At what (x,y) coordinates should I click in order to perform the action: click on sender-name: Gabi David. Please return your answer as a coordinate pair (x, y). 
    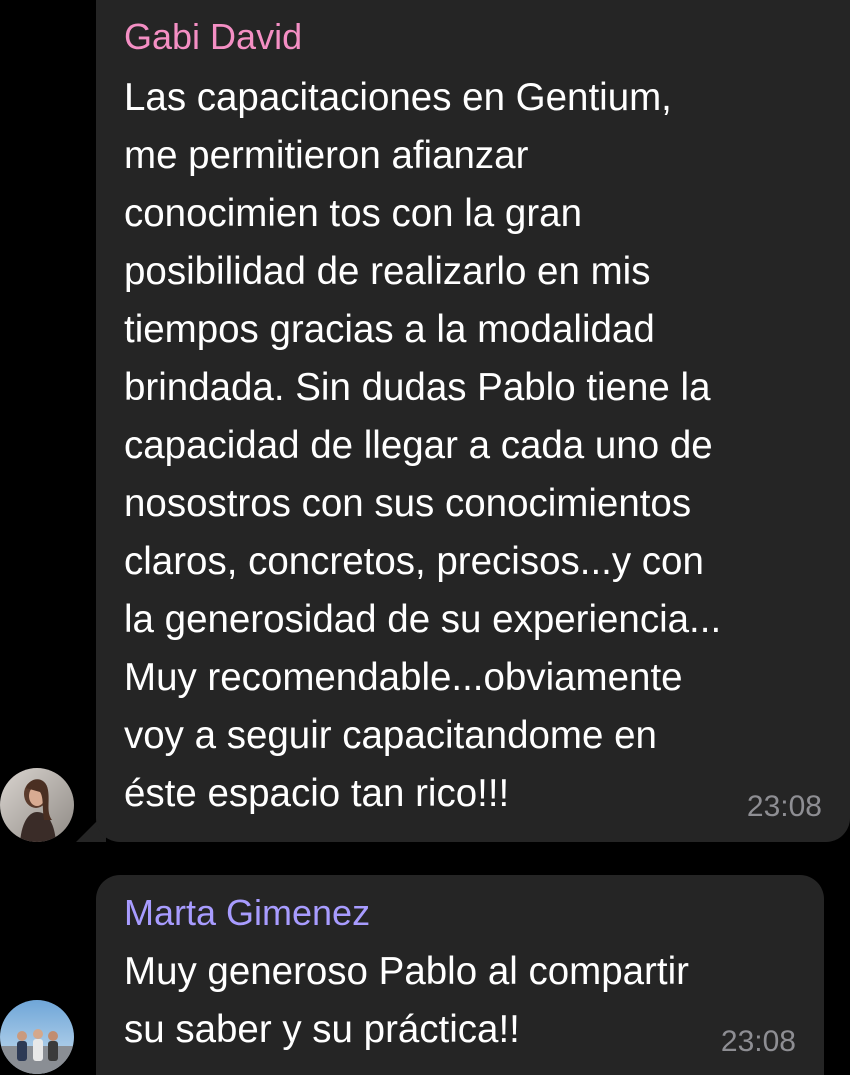
    Looking at the image, I should click on (213, 37).